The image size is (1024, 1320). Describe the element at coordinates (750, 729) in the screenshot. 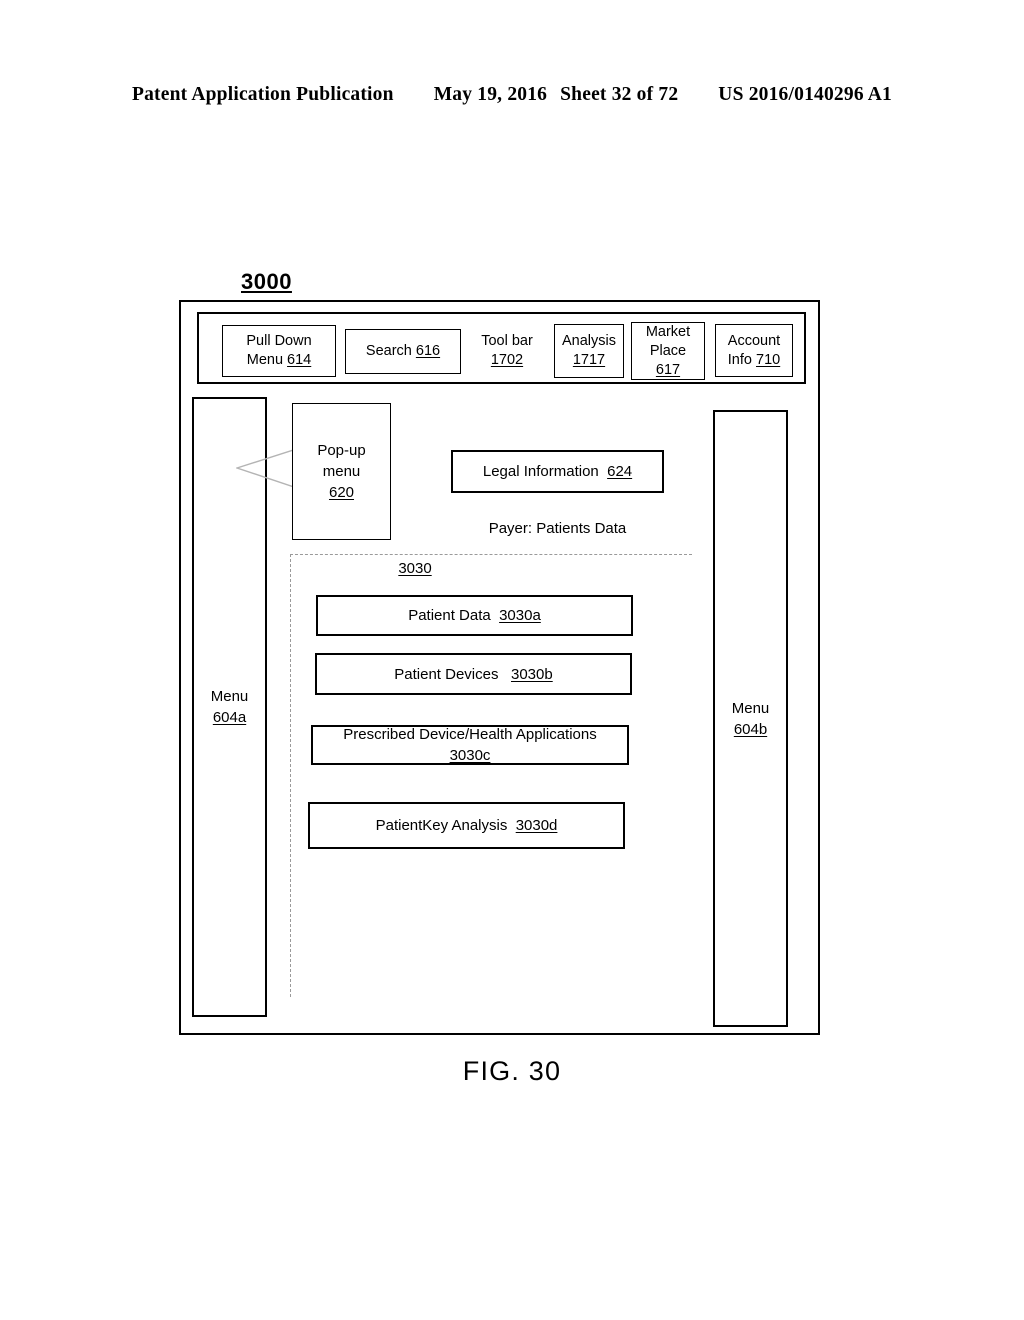

I see `sidebar-menu-right-ref: 604b` at that location.